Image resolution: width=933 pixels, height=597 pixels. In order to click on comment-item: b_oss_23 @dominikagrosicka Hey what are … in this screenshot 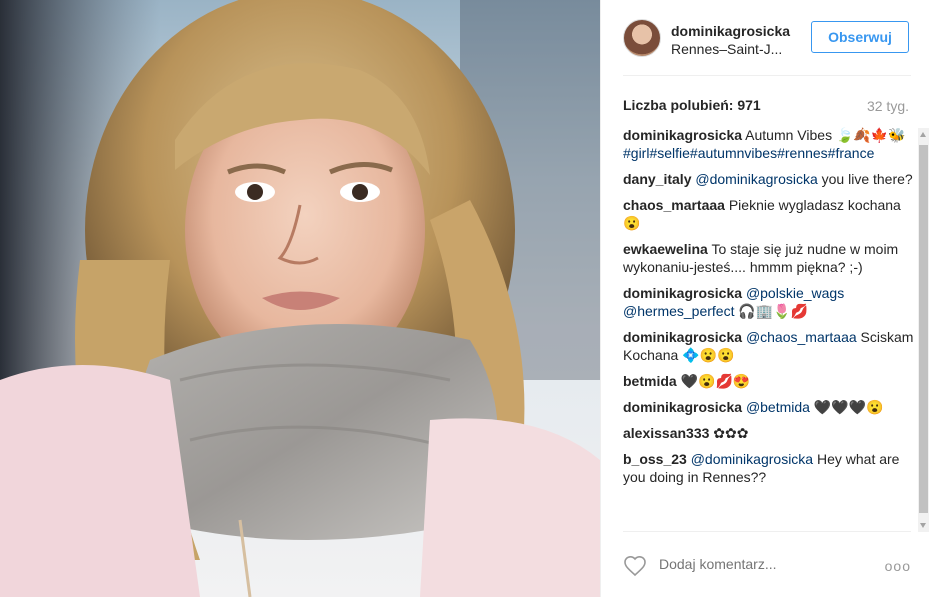, I will do `click(769, 468)`.